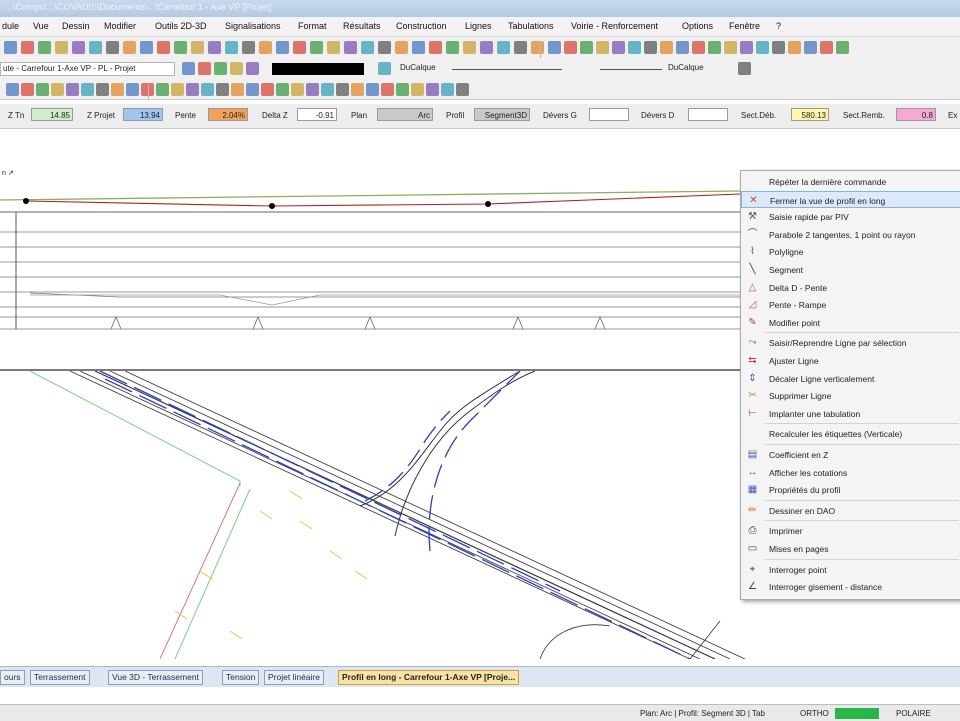 The image size is (960, 721). I want to click on context-menu-item-16: ↔ Afficher les cotations, so click(850, 472).